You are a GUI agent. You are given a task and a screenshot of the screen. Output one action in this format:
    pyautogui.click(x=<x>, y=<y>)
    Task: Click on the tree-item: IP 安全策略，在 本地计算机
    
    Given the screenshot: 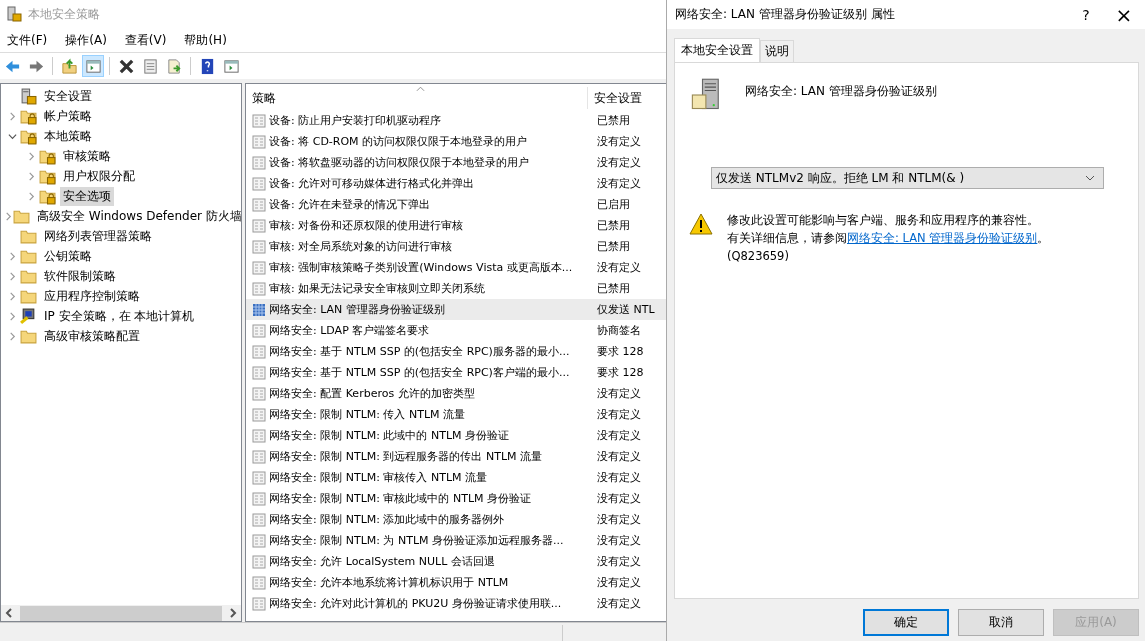 What is the action you would take?
    pyautogui.click(x=119, y=316)
    